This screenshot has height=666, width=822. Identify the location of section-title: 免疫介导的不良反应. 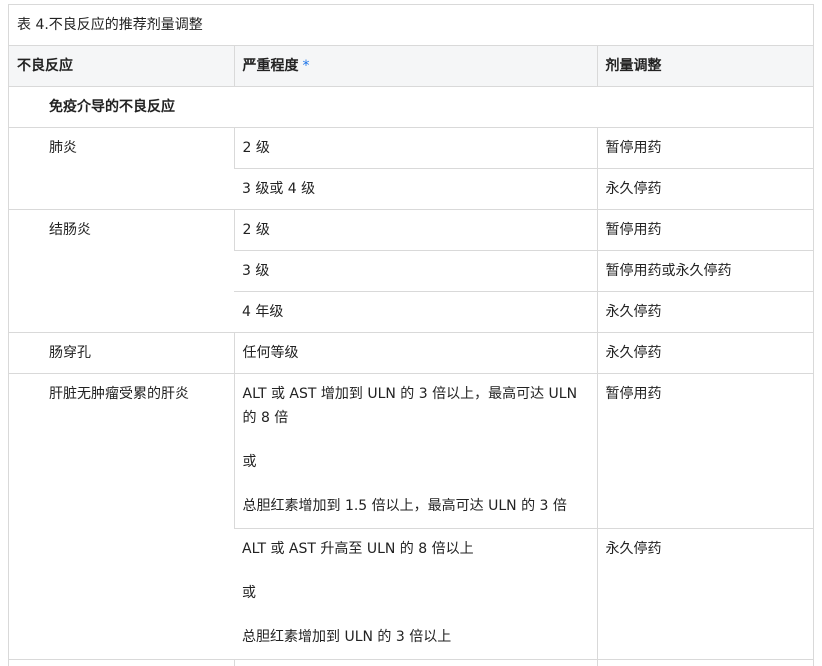
(411, 107).